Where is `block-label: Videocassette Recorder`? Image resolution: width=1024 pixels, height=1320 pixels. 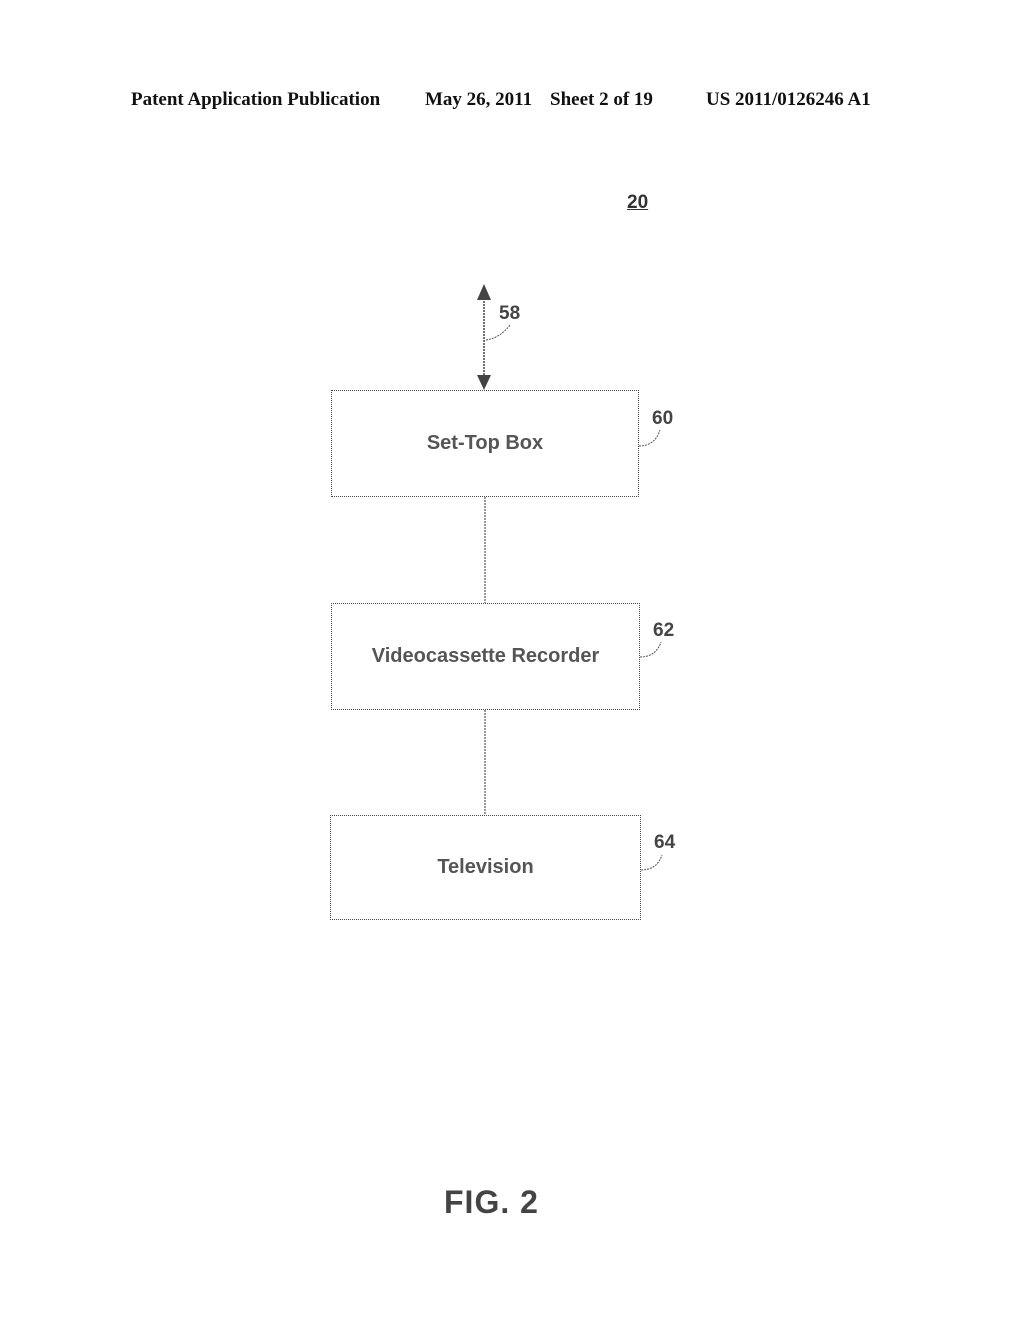 block-label: Videocassette Recorder is located at coordinates (485, 656).